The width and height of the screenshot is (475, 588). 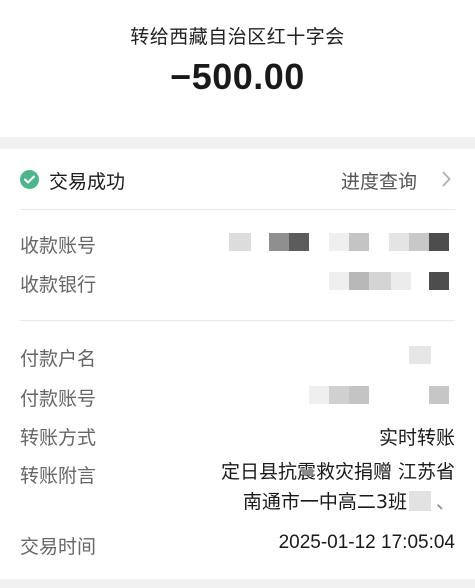 I want to click on receiving-bank-masked-value, so click(x=392, y=285).